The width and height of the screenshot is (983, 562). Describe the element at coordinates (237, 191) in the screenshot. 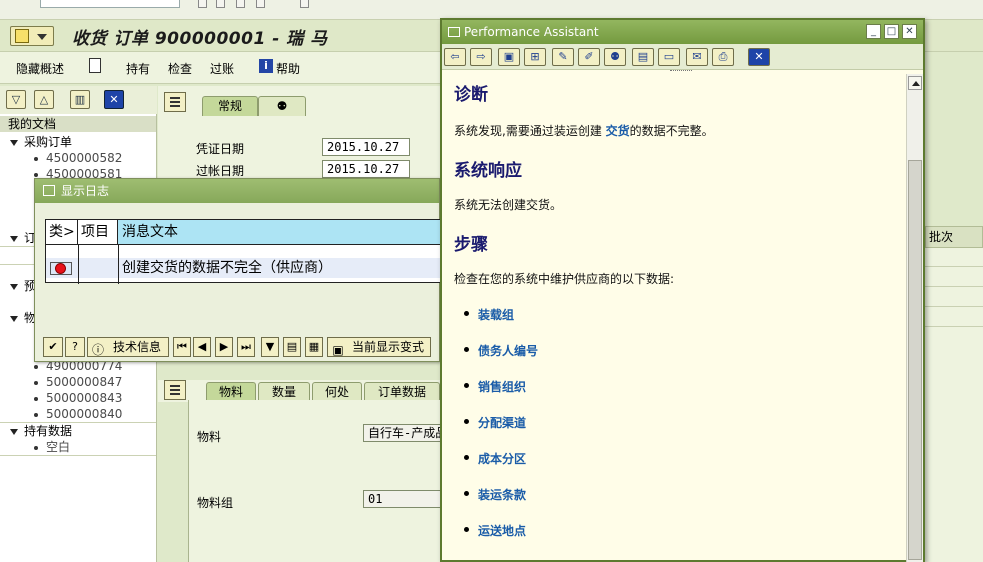

I see `log-dialog-titlebar: 显示日志` at that location.